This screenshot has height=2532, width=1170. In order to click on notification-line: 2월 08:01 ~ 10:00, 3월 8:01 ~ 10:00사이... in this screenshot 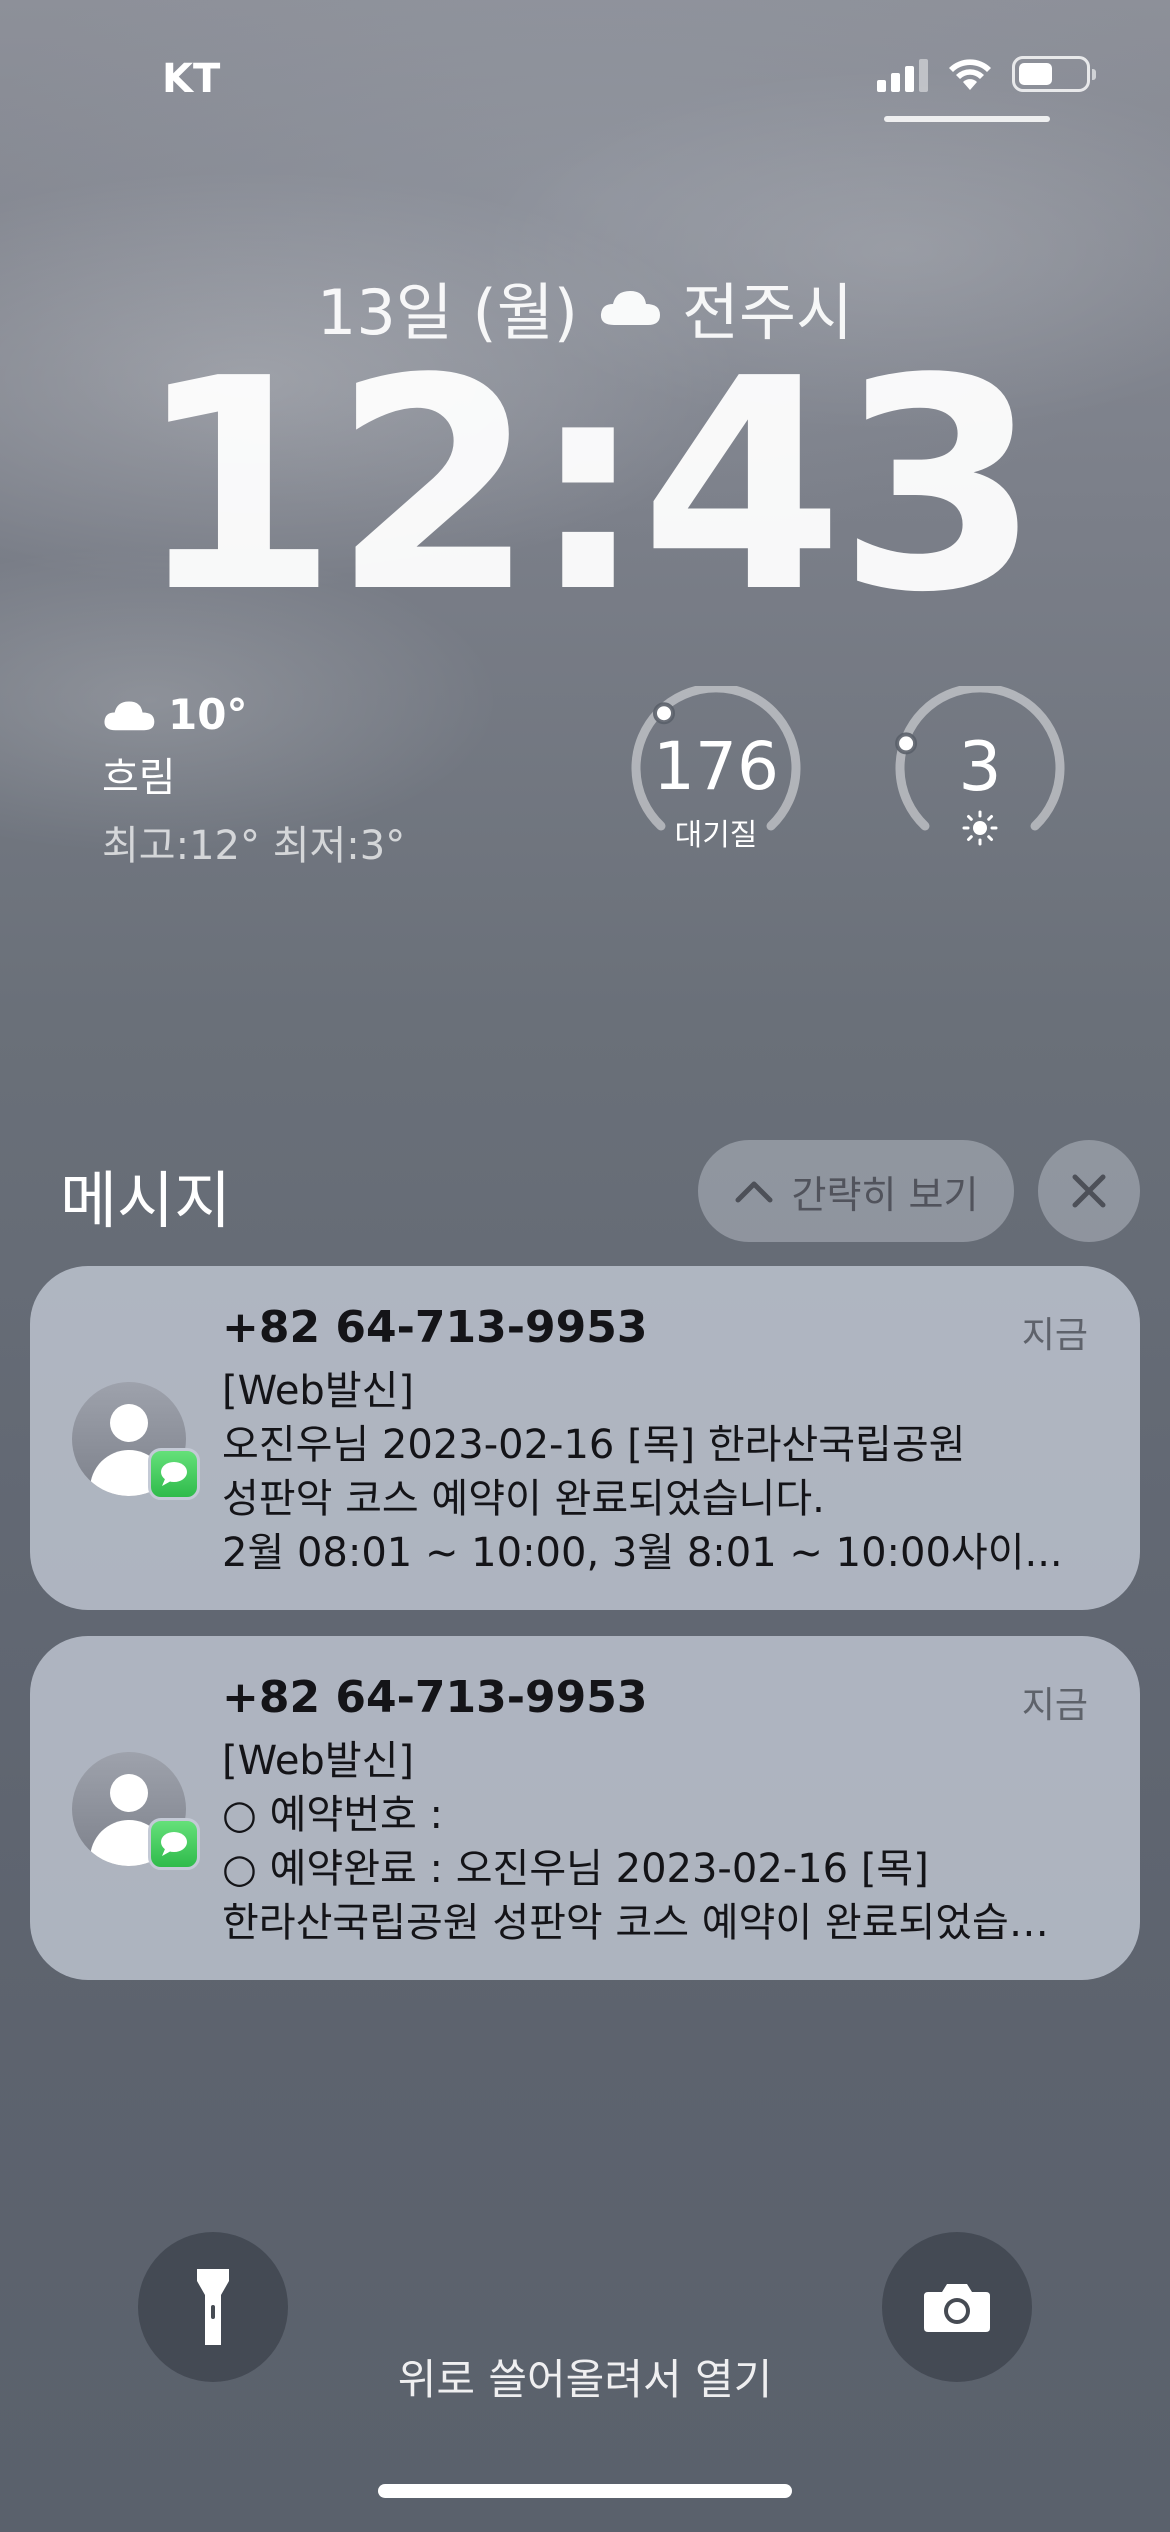, I will do `click(642, 1553)`.